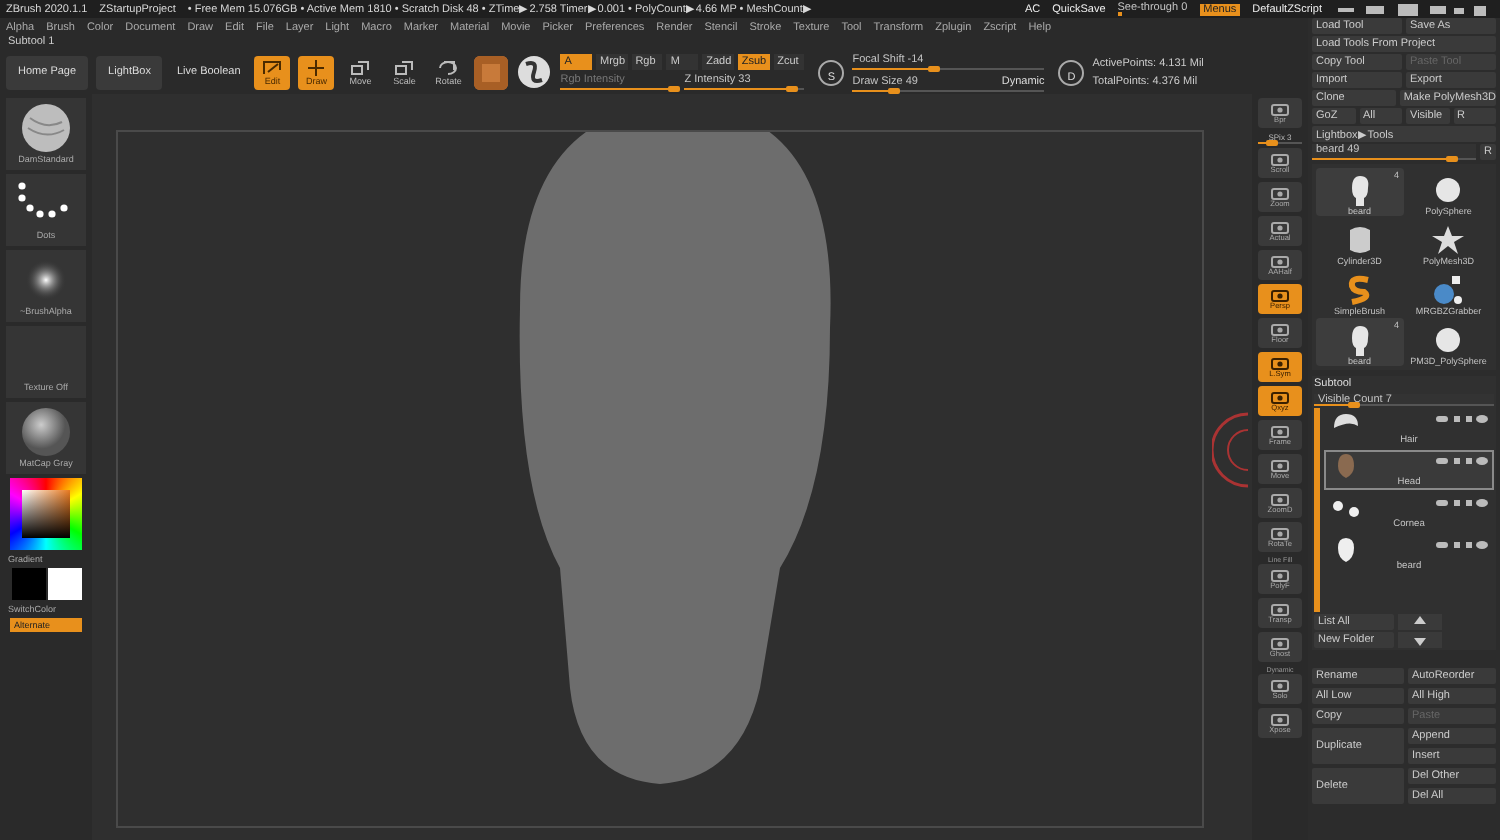 The height and width of the screenshot is (840, 1500). Describe the element at coordinates (1420, 640) in the screenshot. I see `move-down-icon` at that location.